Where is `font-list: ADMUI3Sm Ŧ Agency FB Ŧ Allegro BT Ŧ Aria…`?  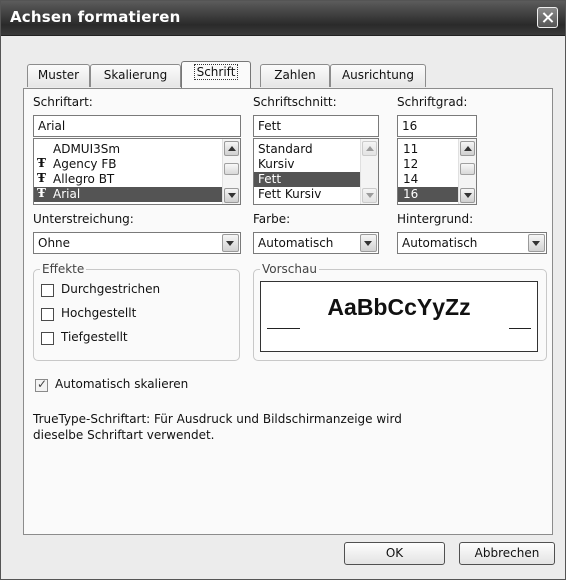 font-list: ADMUI3Sm Ŧ Agency FB Ŧ Allegro BT Ŧ Aria… is located at coordinates (137, 171).